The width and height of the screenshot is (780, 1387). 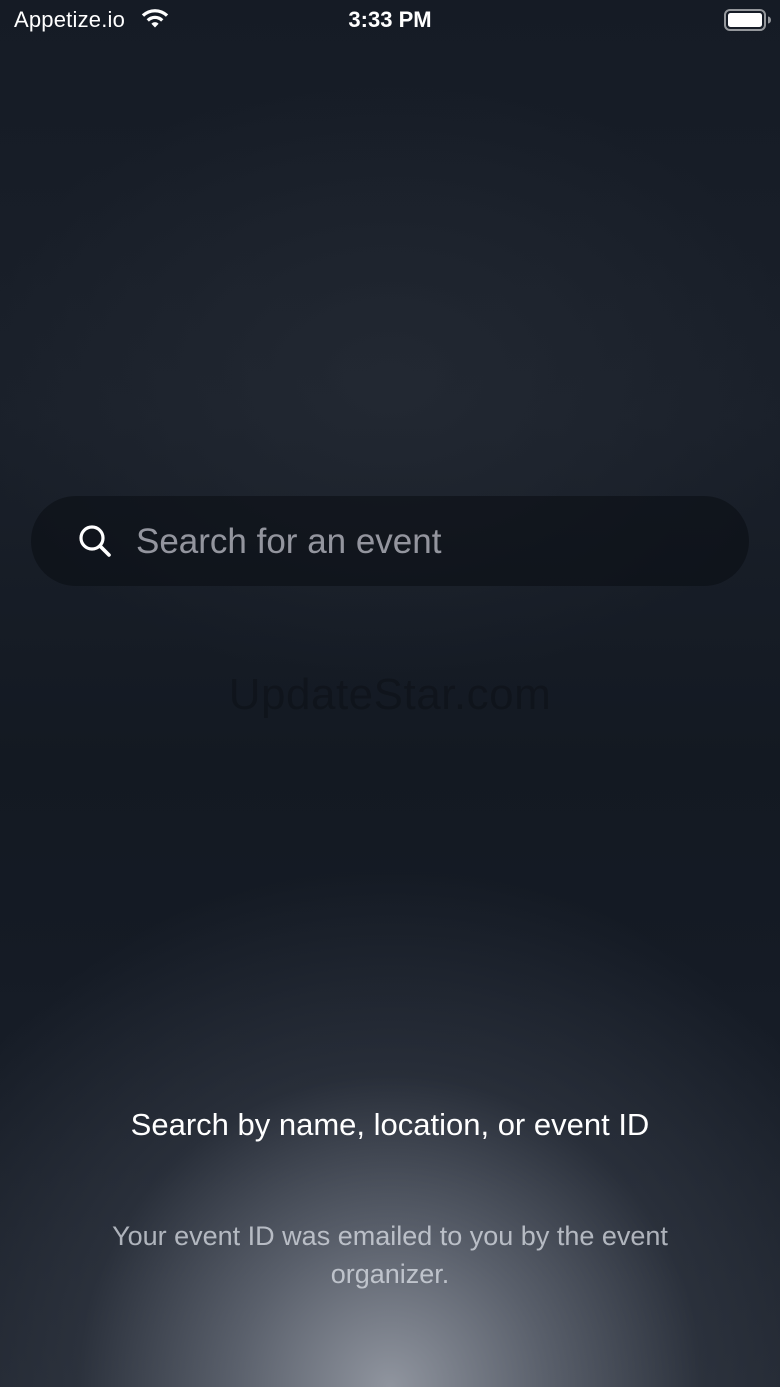 What do you see at coordinates (747, 20) in the screenshot?
I see `battery-full-icon` at bounding box center [747, 20].